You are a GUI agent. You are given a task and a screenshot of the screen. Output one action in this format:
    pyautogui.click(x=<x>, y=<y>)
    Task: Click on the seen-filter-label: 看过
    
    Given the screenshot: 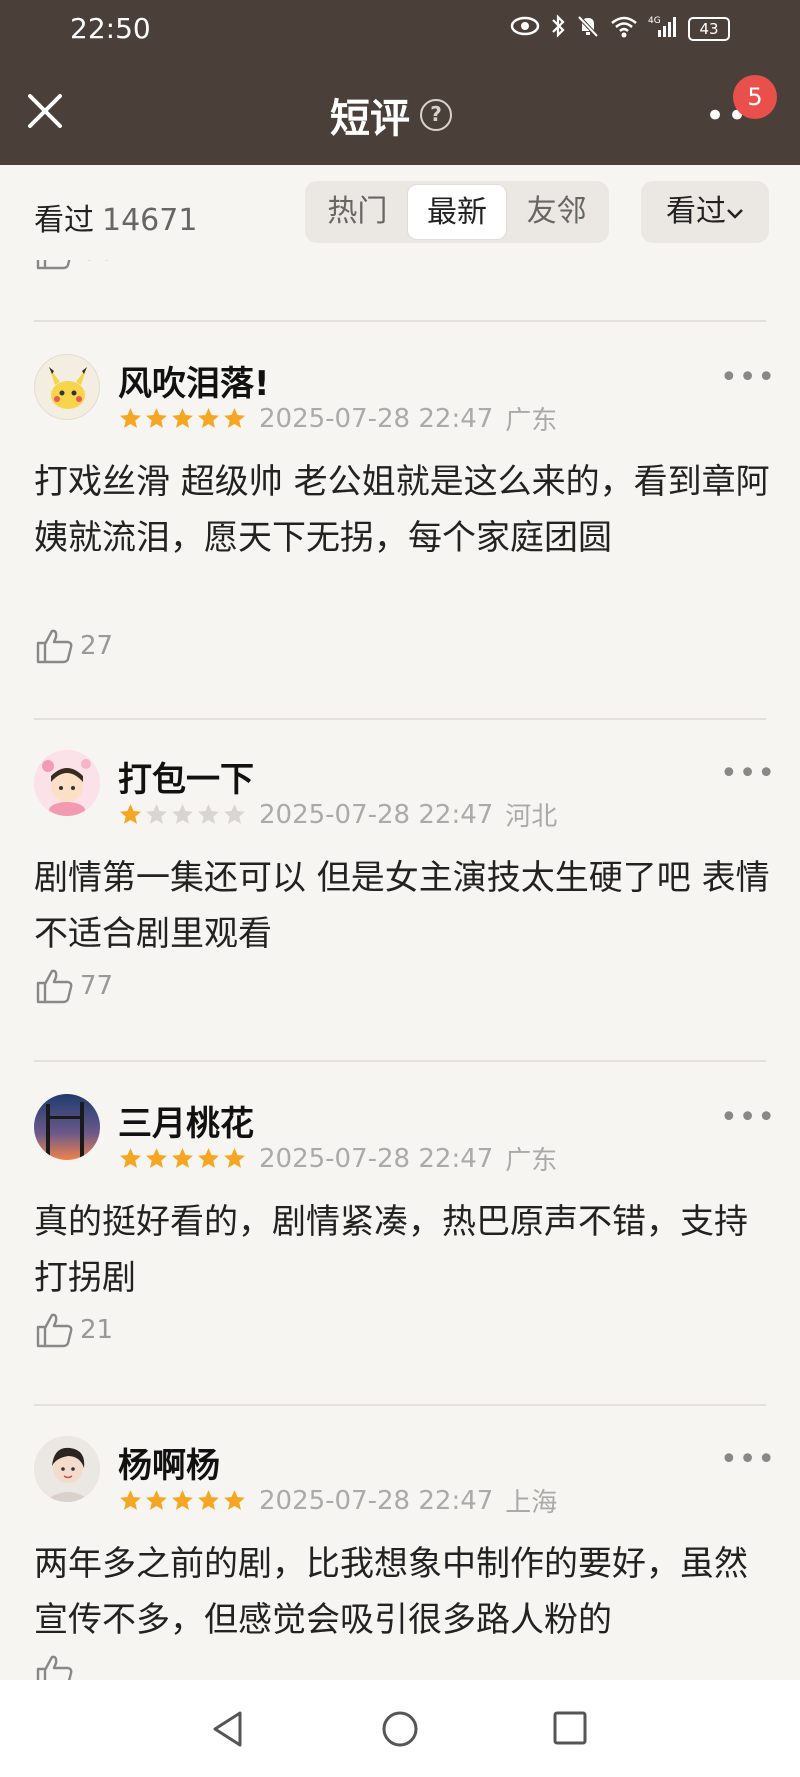 What is the action you would take?
    pyautogui.click(x=696, y=211)
    